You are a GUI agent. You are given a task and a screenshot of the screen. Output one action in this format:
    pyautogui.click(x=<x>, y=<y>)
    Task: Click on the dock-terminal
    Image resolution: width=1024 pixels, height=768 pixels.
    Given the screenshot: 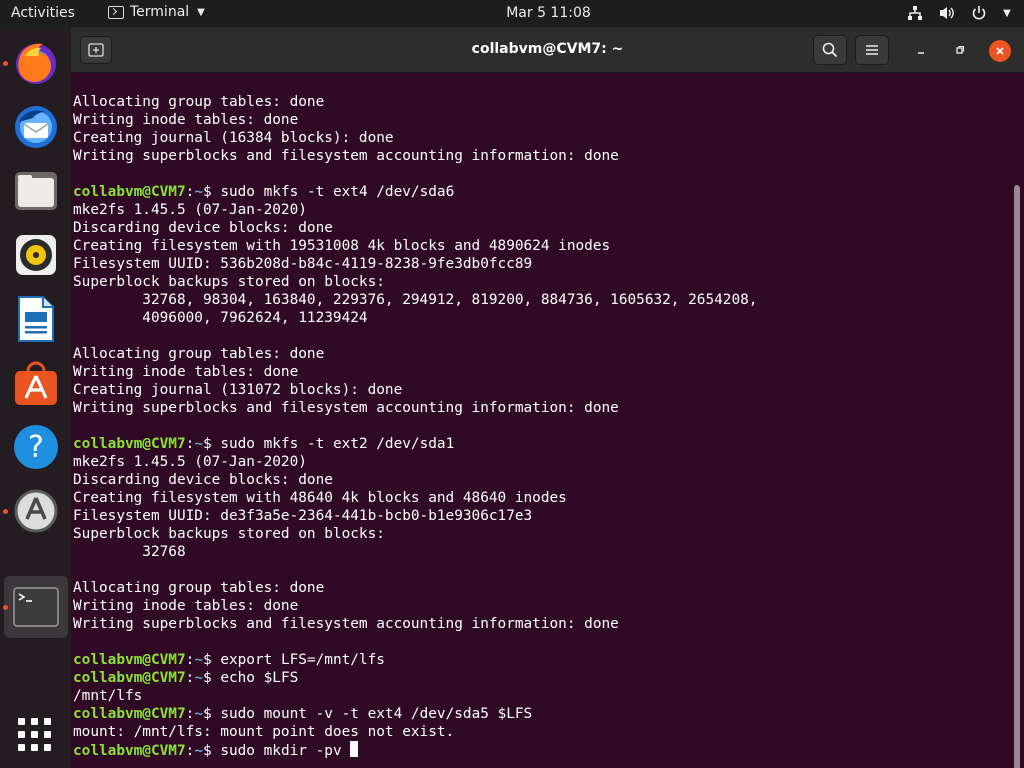 What is the action you would take?
    pyautogui.click(x=35, y=607)
    